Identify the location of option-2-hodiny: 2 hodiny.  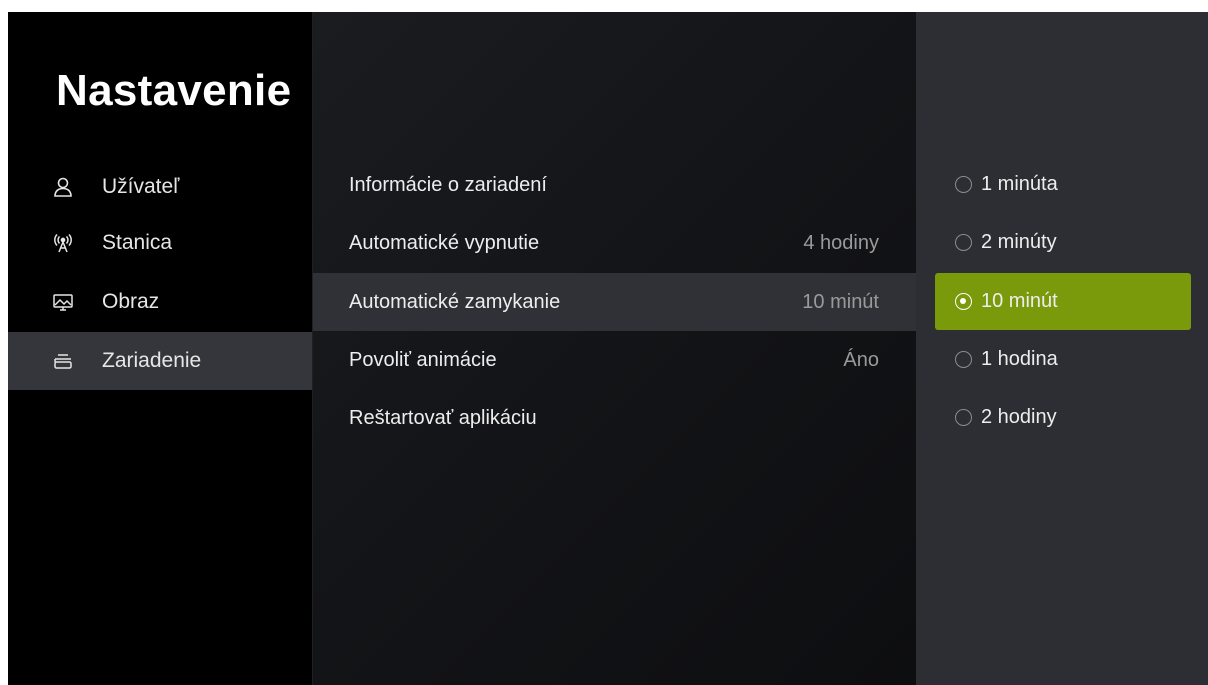
(1063, 417).